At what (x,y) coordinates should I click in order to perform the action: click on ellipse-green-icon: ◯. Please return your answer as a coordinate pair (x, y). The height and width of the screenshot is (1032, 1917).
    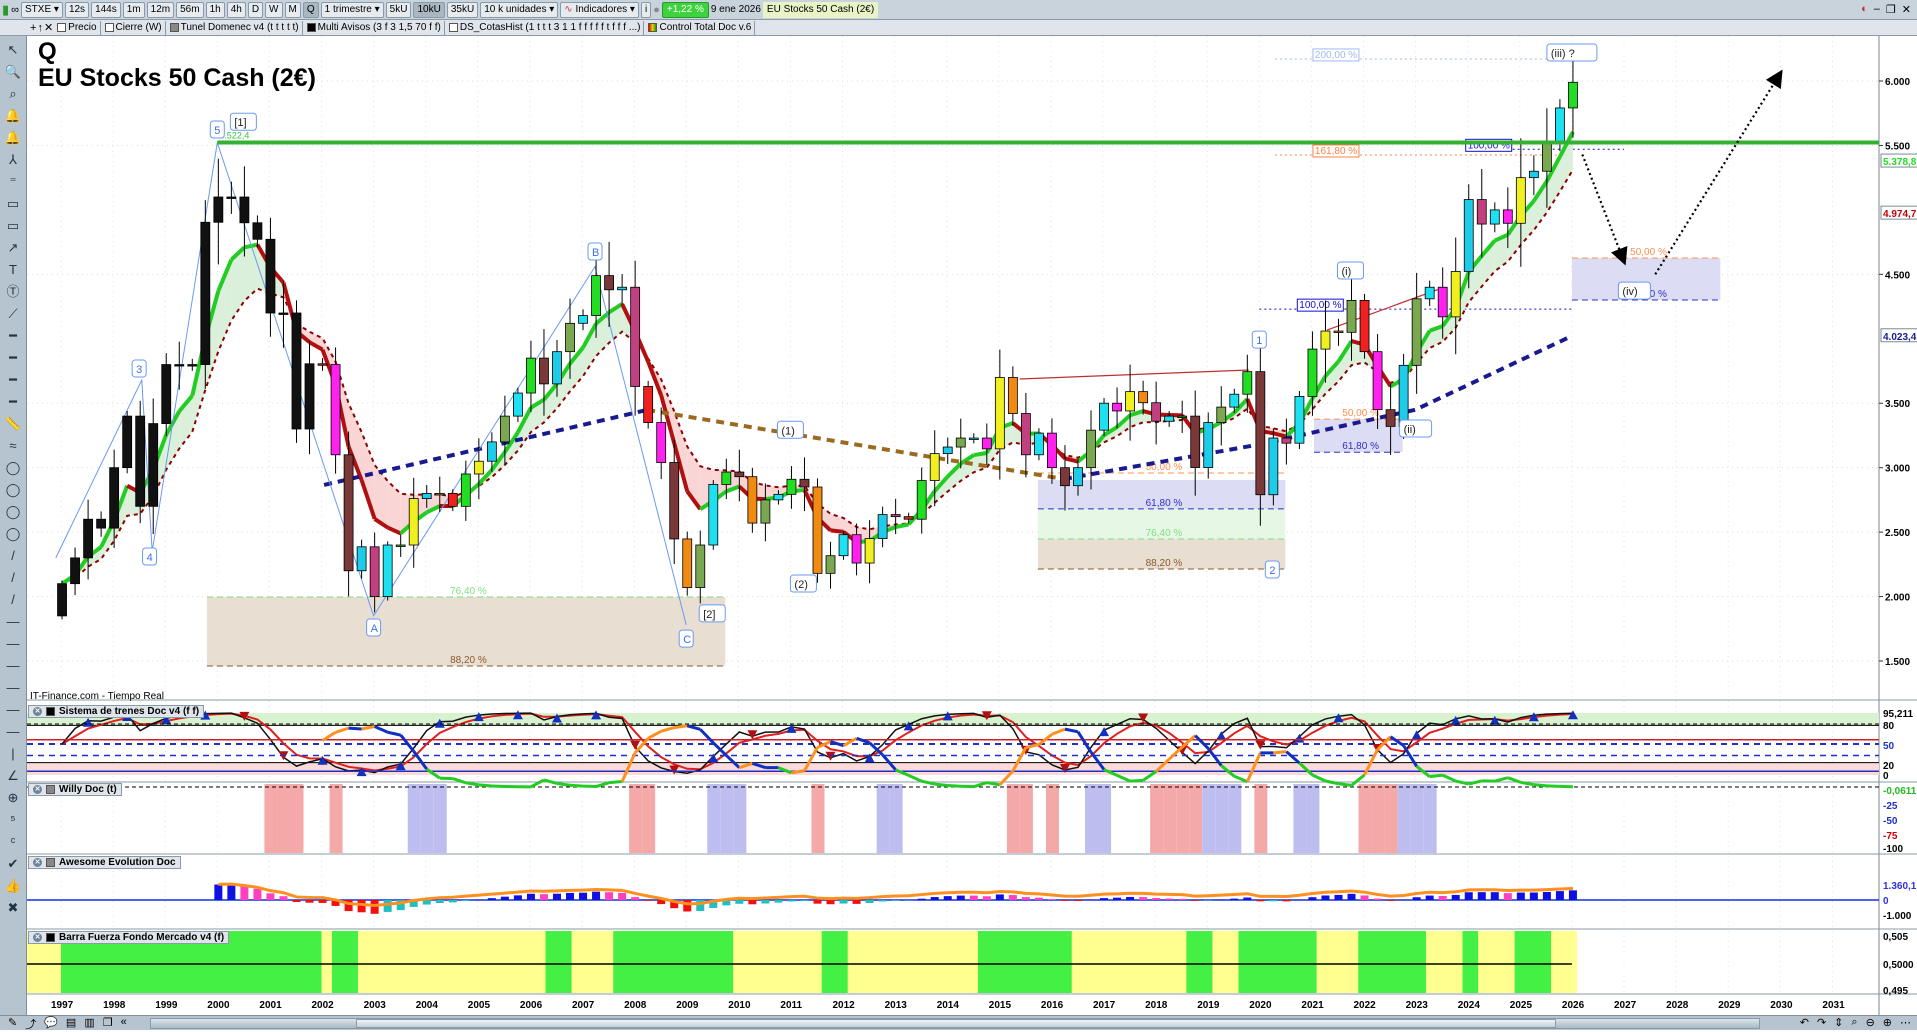
    Looking at the image, I should click on (13, 511).